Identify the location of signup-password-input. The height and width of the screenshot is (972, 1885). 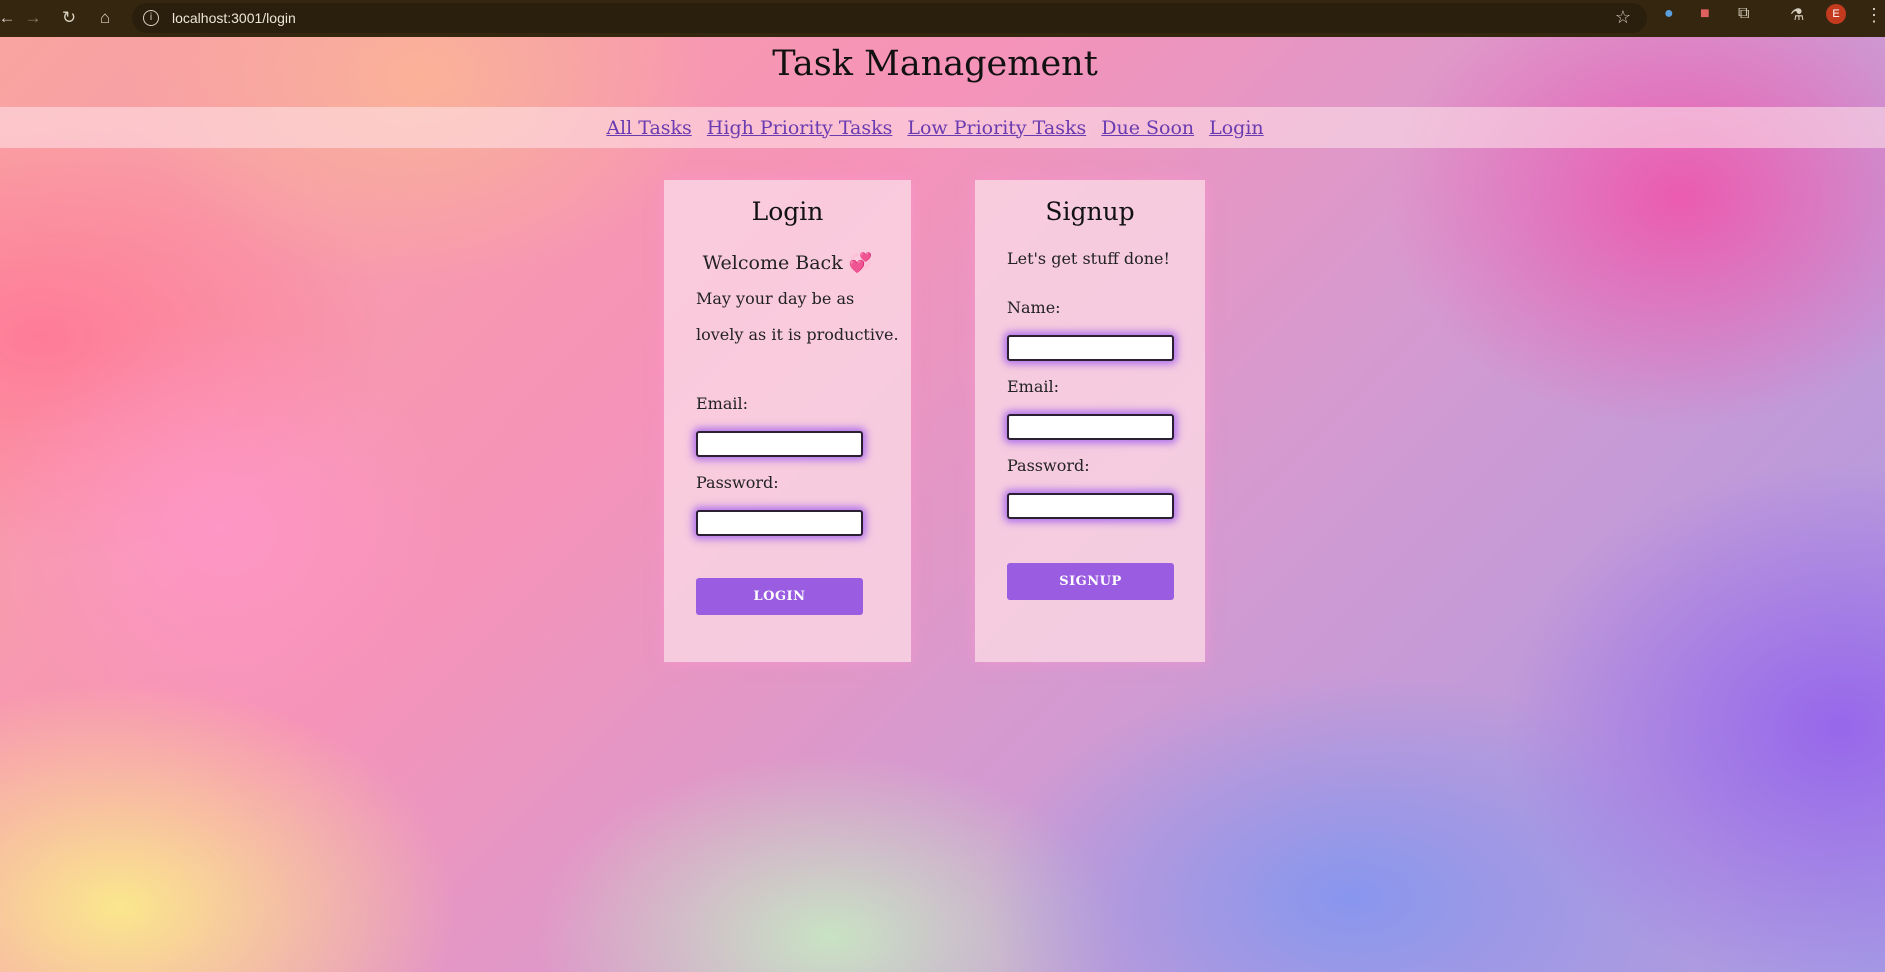
(1090, 506).